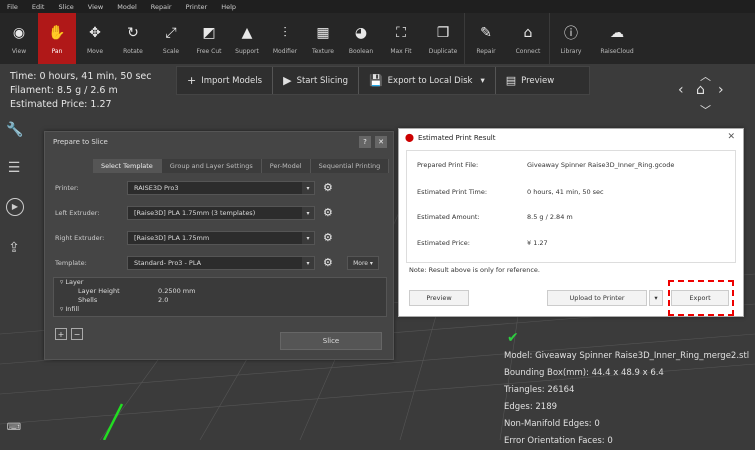 Image resolution: width=755 pixels, height=450 pixels. What do you see at coordinates (95, 7) in the screenshot?
I see `menu-view: View` at bounding box center [95, 7].